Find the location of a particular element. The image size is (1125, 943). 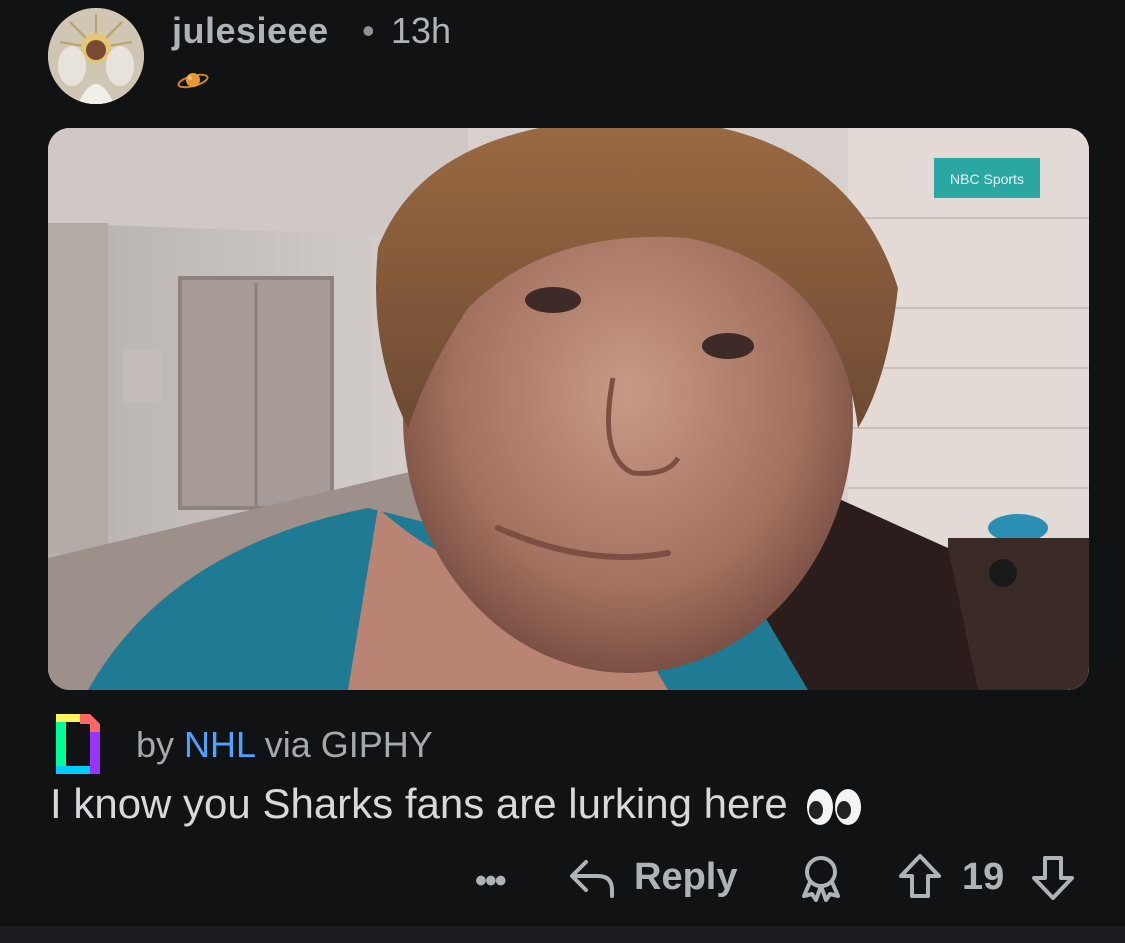

avatar is located at coordinates (96, 56).